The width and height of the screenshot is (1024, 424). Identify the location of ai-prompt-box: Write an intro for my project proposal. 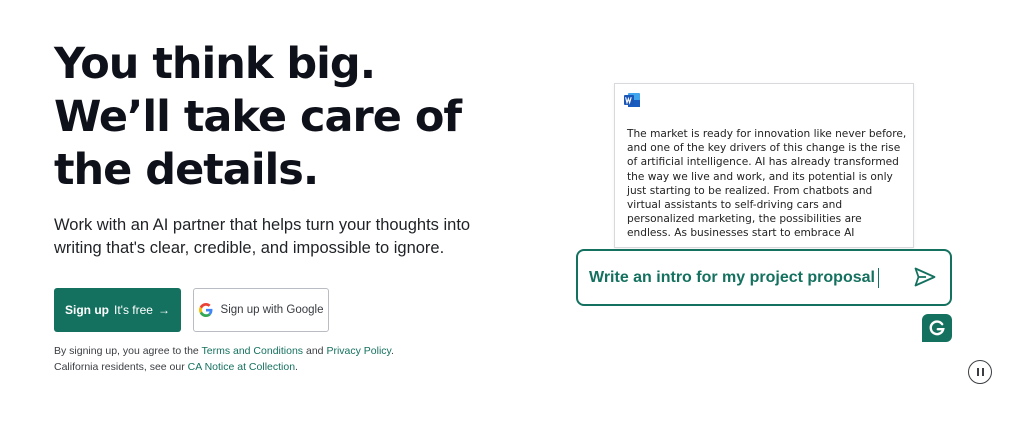
(764, 277).